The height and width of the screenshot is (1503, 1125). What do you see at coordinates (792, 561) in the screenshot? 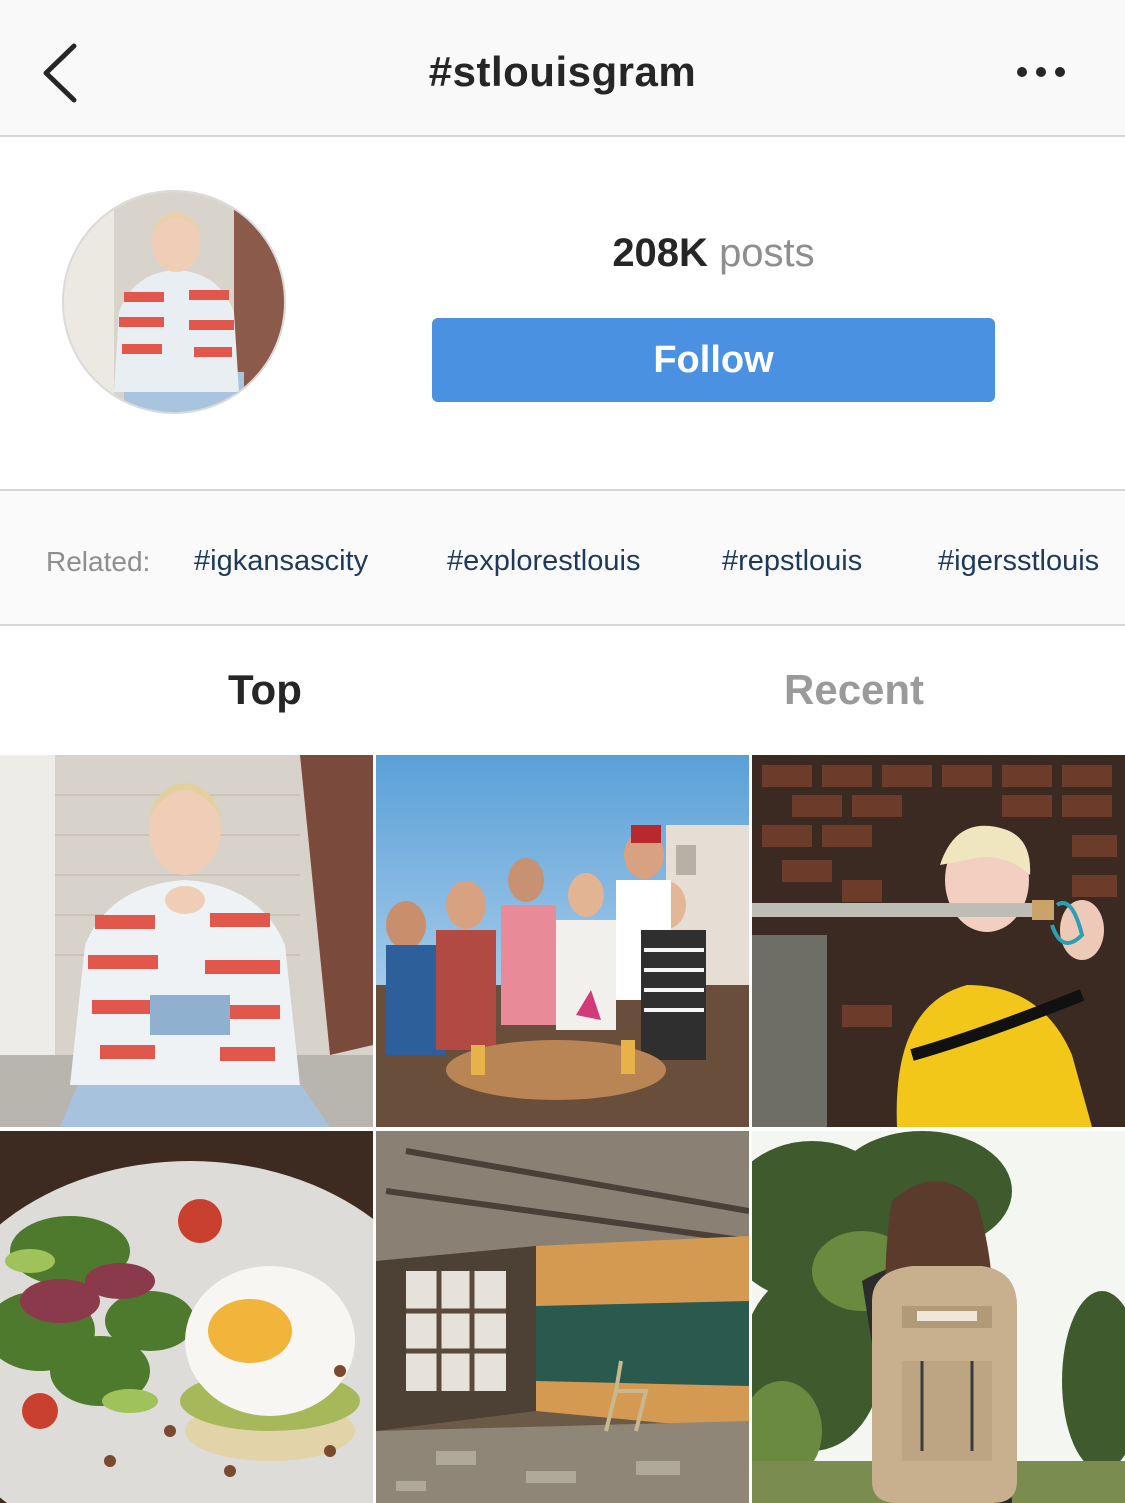
I see `related-tag-repstlouis: #repstlouis` at bounding box center [792, 561].